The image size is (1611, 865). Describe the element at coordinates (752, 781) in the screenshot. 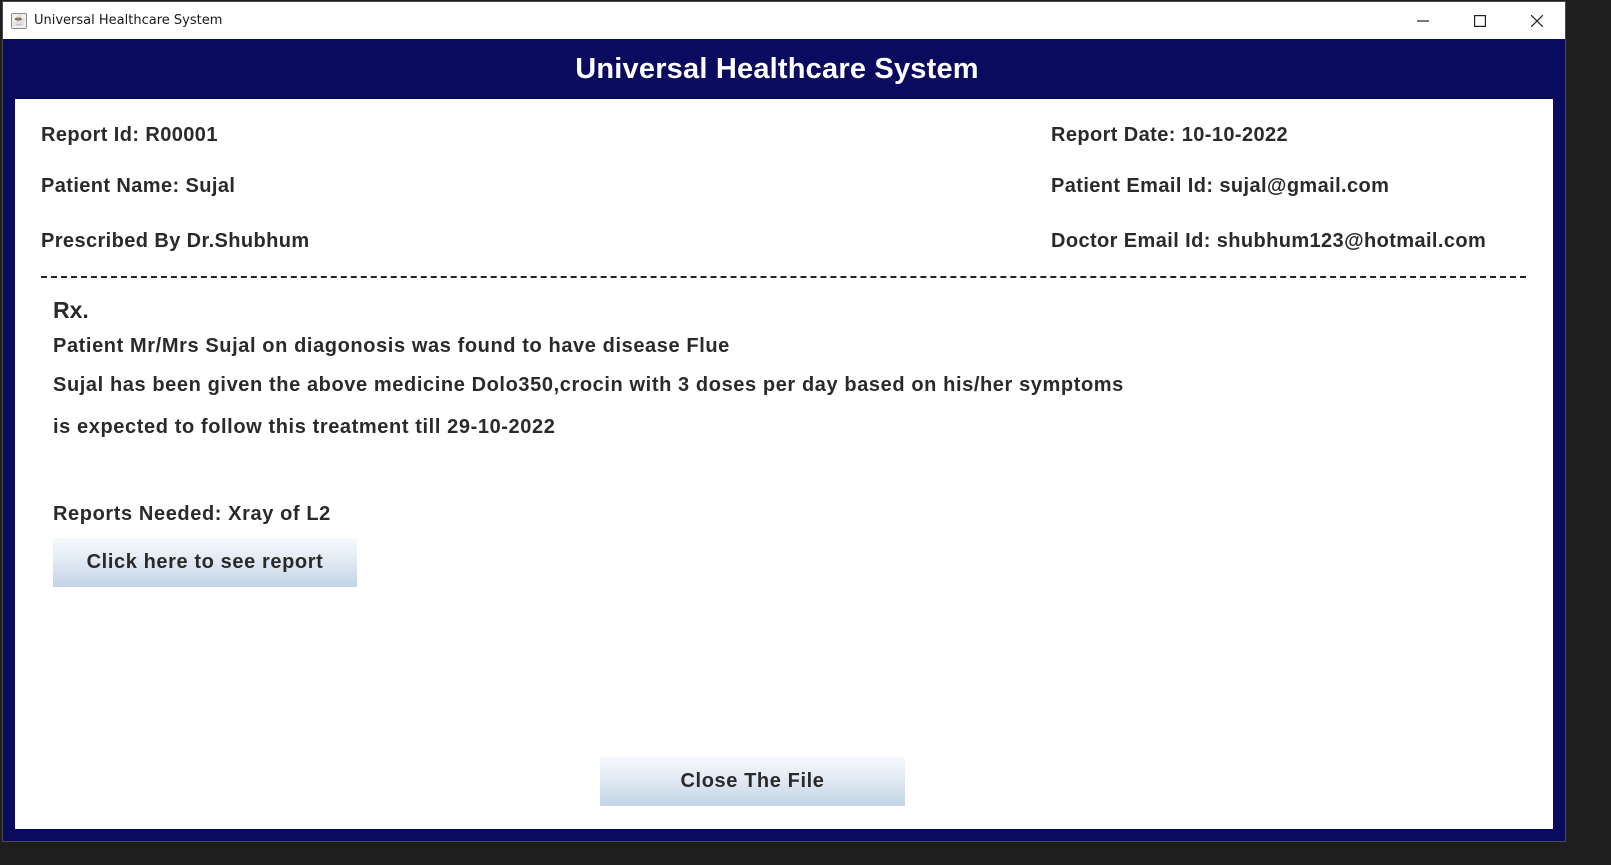

I see `close-file-button: Close The File` at that location.